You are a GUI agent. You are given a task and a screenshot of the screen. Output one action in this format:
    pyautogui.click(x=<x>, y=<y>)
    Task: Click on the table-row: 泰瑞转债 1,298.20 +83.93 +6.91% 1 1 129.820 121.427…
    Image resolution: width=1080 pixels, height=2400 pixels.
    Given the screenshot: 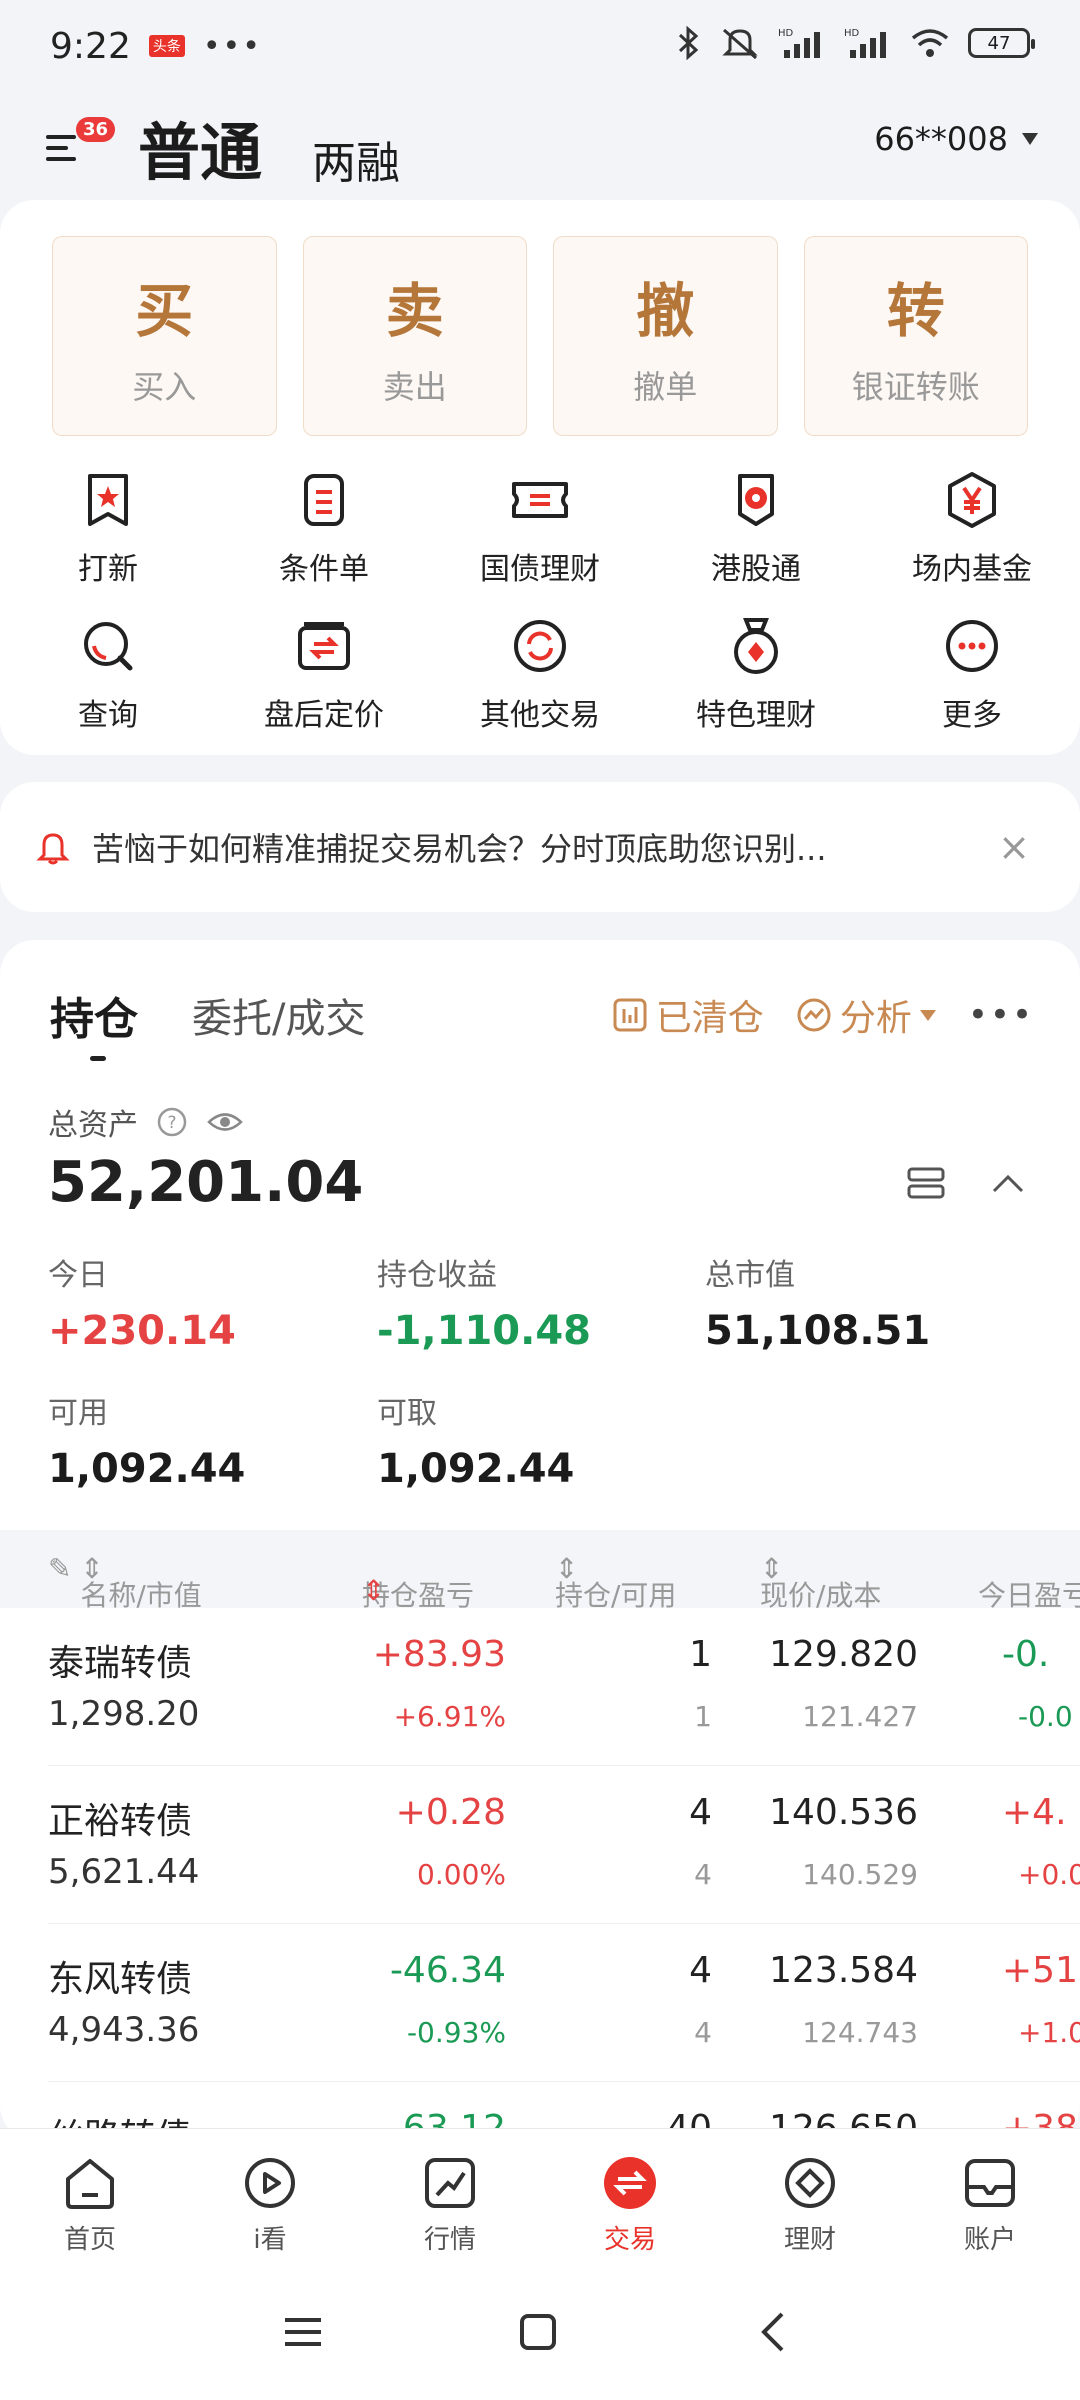 What is the action you would take?
    pyautogui.click(x=540, y=1687)
    